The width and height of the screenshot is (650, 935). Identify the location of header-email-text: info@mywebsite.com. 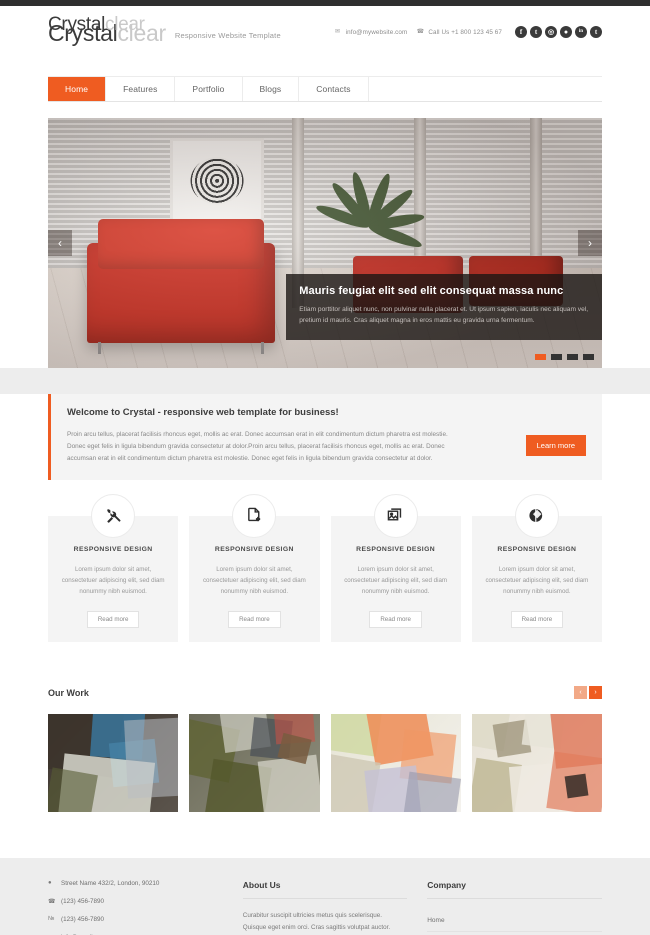
(376, 32).